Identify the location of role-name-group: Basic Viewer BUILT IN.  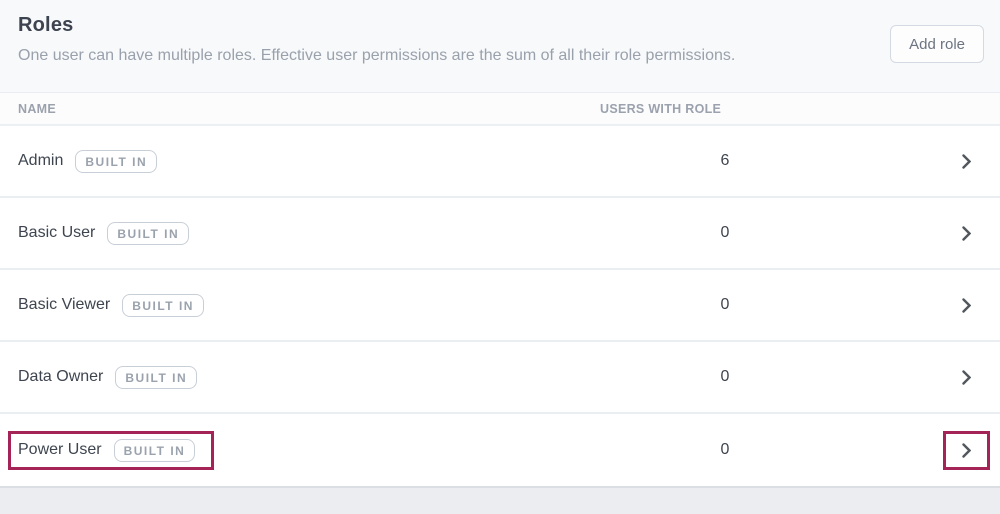
(115, 305).